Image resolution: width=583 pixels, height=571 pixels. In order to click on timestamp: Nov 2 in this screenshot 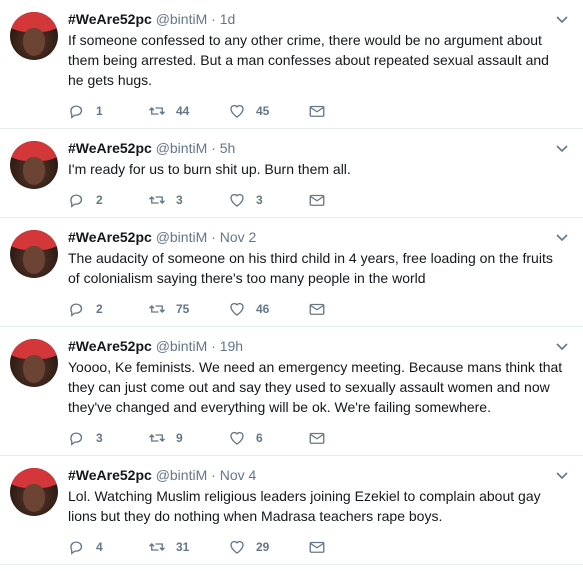, I will do `click(238, 237)`.